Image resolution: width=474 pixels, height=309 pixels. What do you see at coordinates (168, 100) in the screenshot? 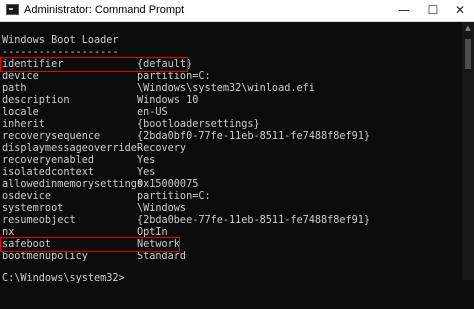
I see `entry-value: Windows 10` at bounding box center [168, 100].